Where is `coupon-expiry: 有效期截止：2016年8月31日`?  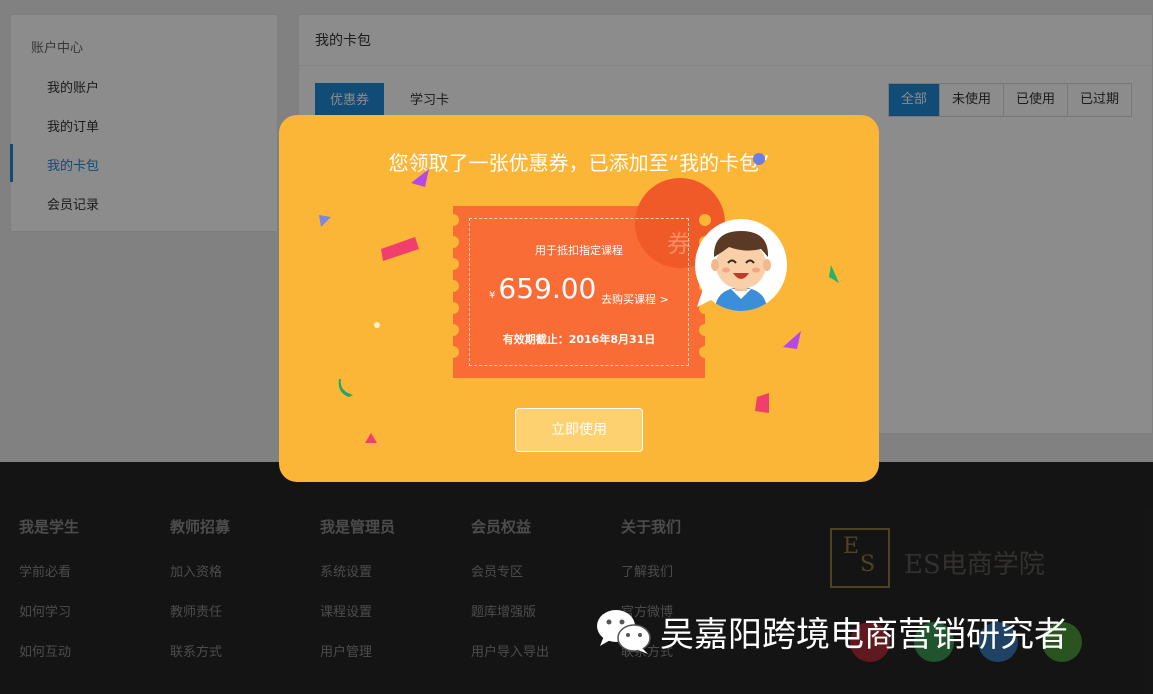
coupon-expiry: 有效期截止：2016年8月31日 is located at coordinates (579, 339).